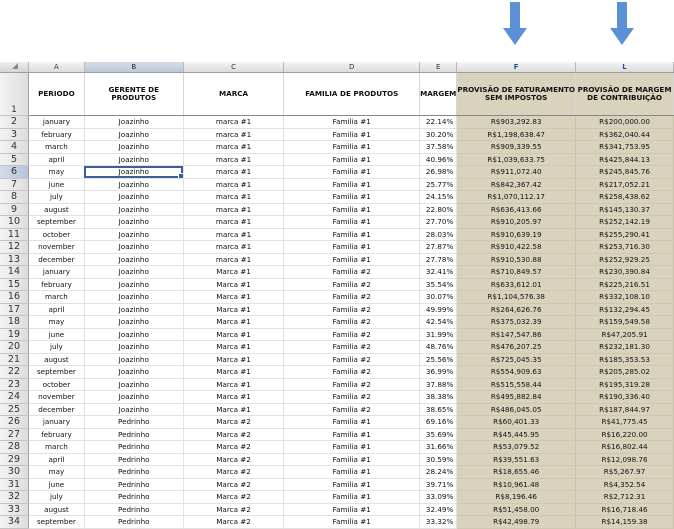 The width and height of the screenshot is (674, 529). What do you see at coordinates (624, 347) in the screenshot?
I see `cell-provisao-margem: R$232,181.30` at bounding box center [624, 347].